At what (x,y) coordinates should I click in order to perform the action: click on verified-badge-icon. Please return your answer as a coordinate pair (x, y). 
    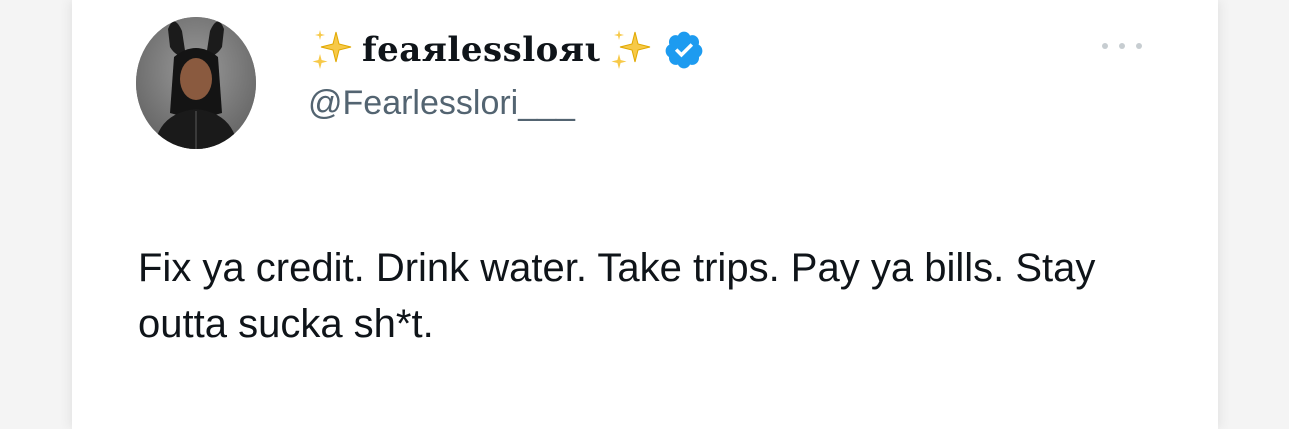
    Looking at the image, I should click on (684, 50).